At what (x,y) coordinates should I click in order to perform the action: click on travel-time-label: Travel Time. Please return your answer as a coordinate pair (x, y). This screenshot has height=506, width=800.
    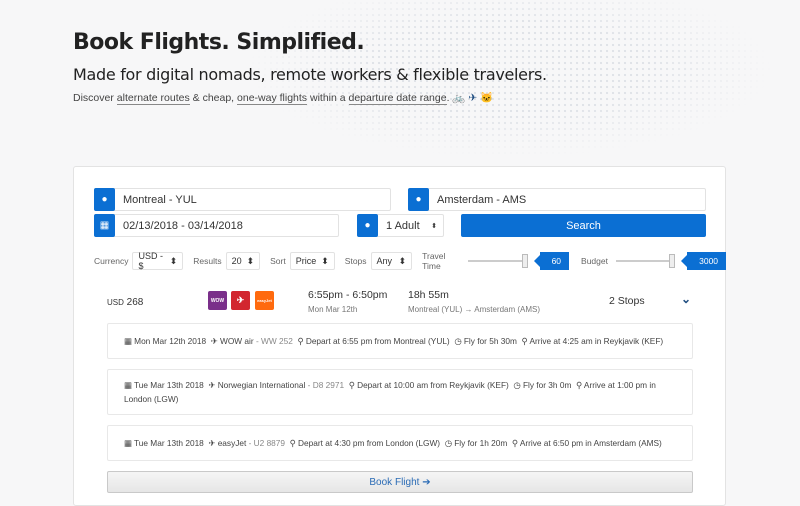
    Looking at the image, I should click on (434, 261).